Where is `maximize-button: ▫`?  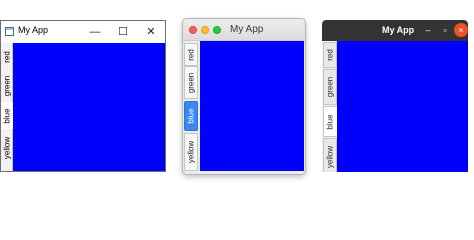
maximize-button: ▫ is located at coordinates (445, 30).